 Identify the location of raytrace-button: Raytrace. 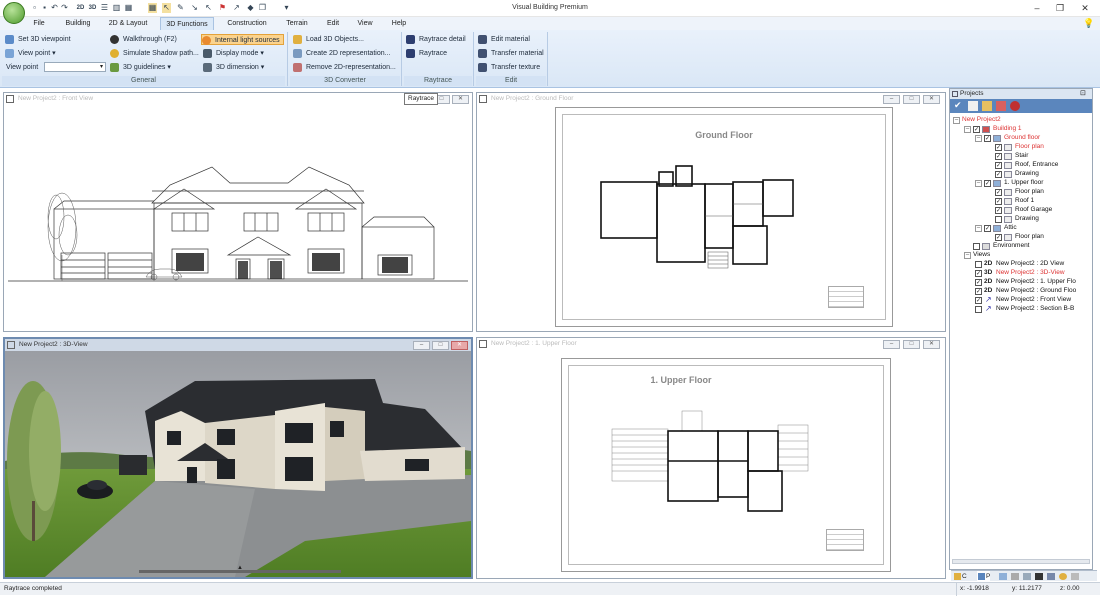
(426, 53).